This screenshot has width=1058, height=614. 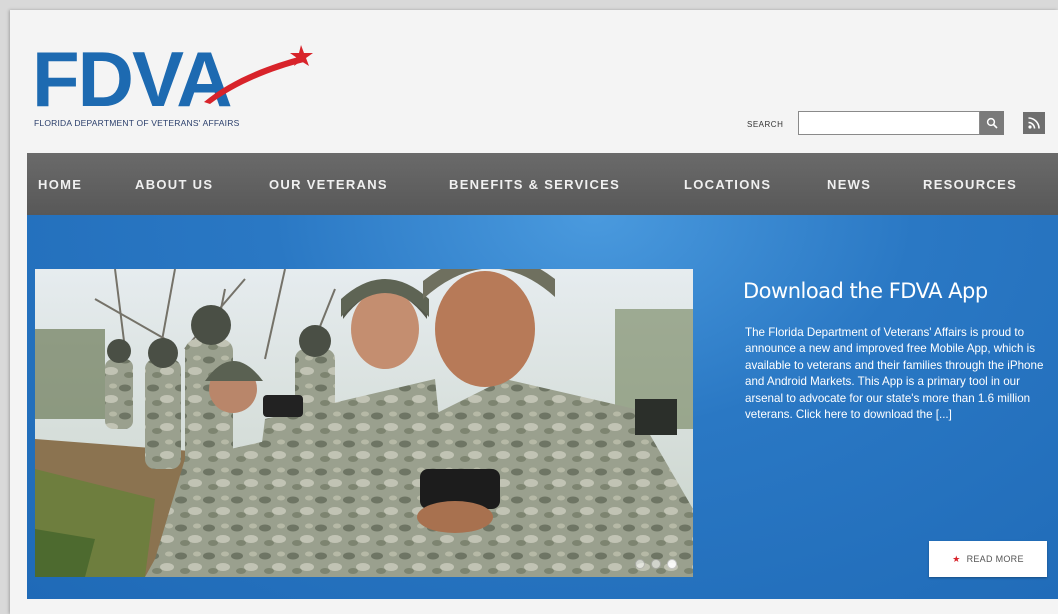 I want to click on nav-item-about-us: ABOUT US, so click(x=174, y=184).